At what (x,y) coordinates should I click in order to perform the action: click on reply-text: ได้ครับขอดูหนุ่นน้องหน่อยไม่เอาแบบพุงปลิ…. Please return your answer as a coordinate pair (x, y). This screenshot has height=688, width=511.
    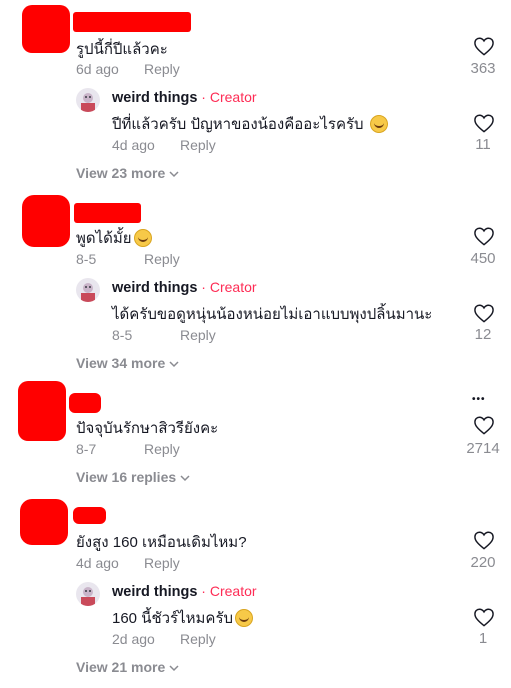
    Looking at the image, I should click on (272, 314).